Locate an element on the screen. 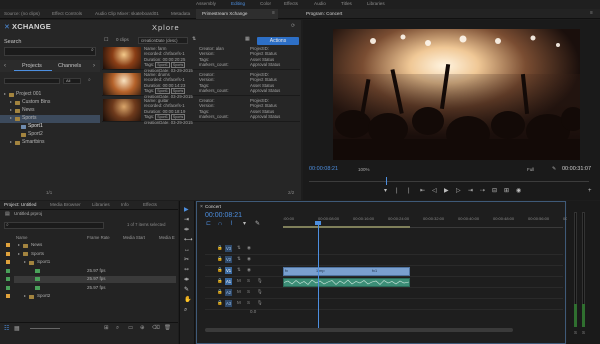  refresh-icon: ⟳ is located at coordinates (293, 26).